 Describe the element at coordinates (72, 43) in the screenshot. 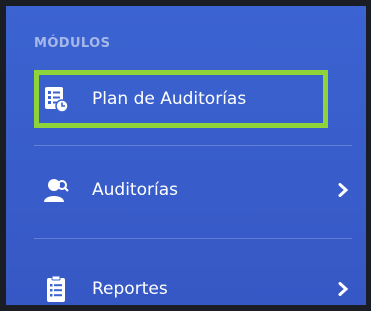

I see `section-header: MÓDULOS` at that location.